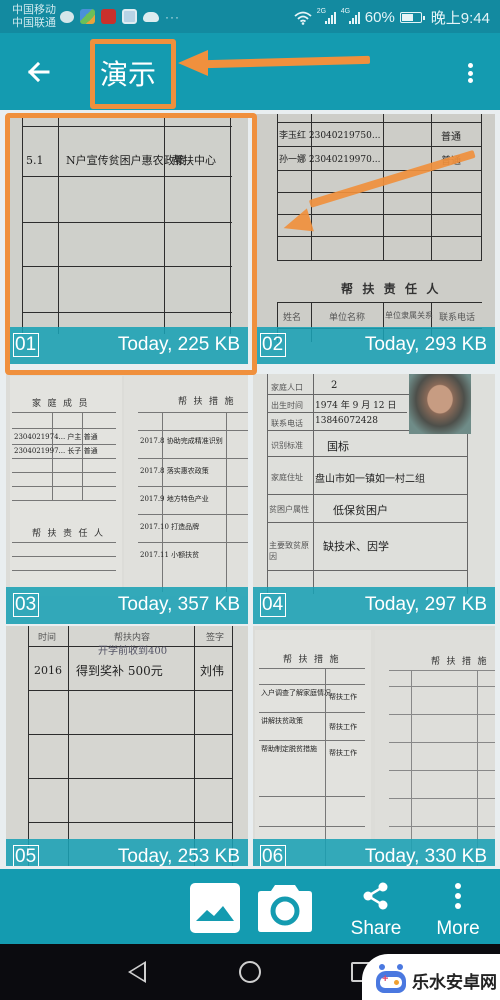 The height and width of the screenshot is (1000, 500). I want to click on more-vert-icon, so click(458, 896).